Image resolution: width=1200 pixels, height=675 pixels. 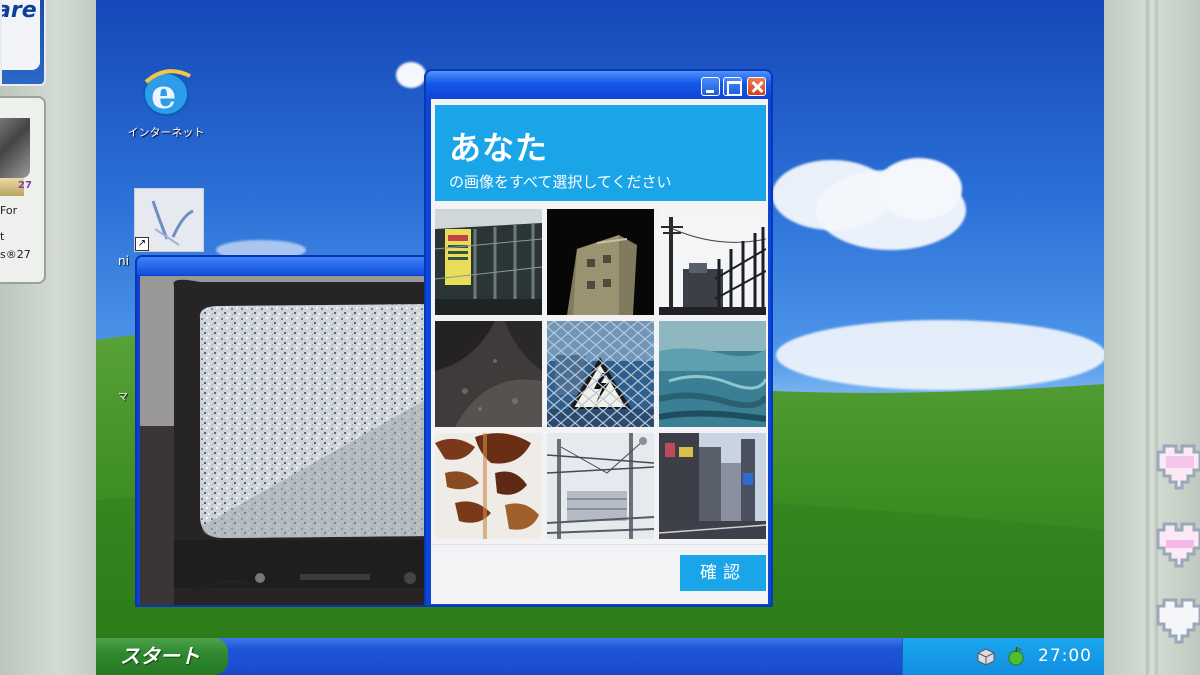 I want to click on close-button, so click(x=756, y=86).